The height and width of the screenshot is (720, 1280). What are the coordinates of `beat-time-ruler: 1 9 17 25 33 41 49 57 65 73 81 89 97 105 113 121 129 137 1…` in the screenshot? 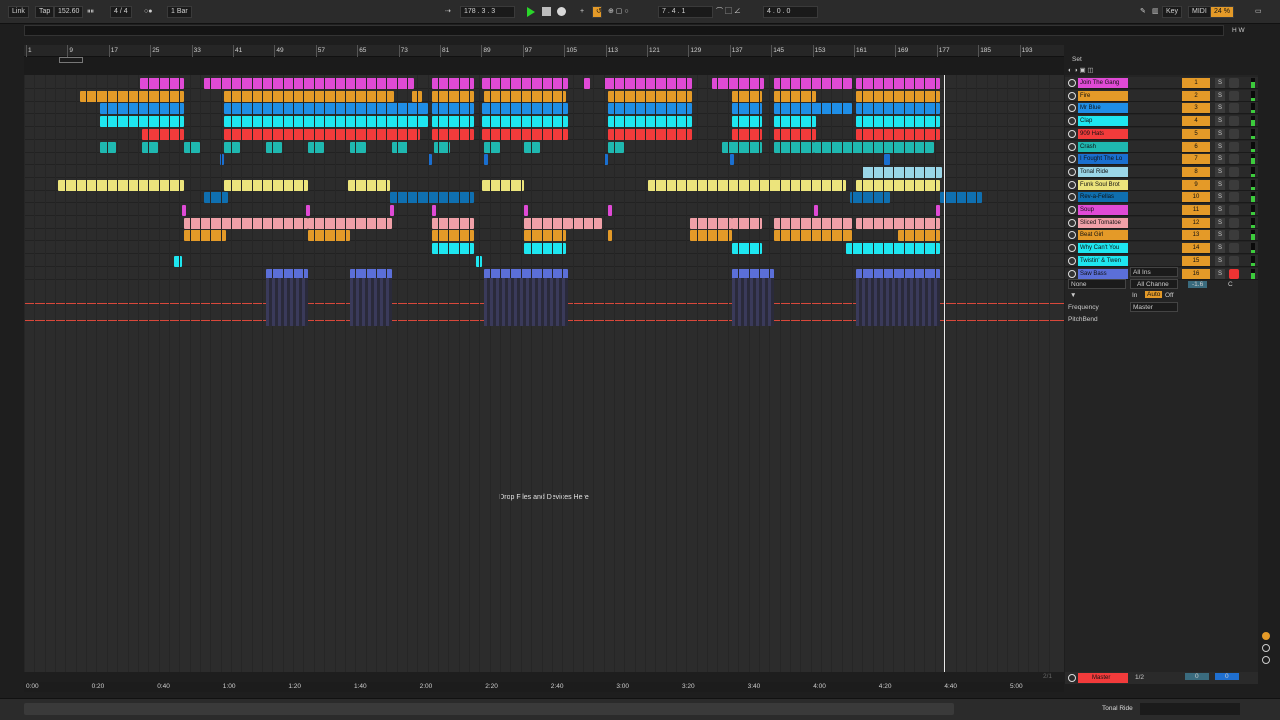 It's located at (544, 51).